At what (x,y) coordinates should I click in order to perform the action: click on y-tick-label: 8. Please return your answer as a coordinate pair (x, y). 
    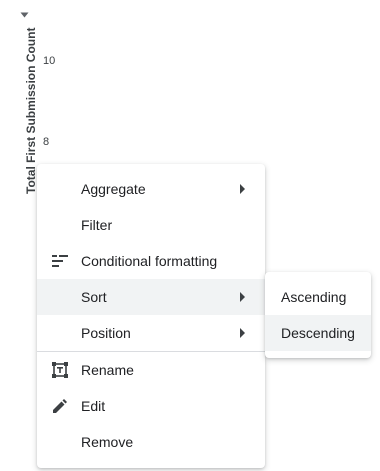
    Looking at the image, I should click on (46, 142).